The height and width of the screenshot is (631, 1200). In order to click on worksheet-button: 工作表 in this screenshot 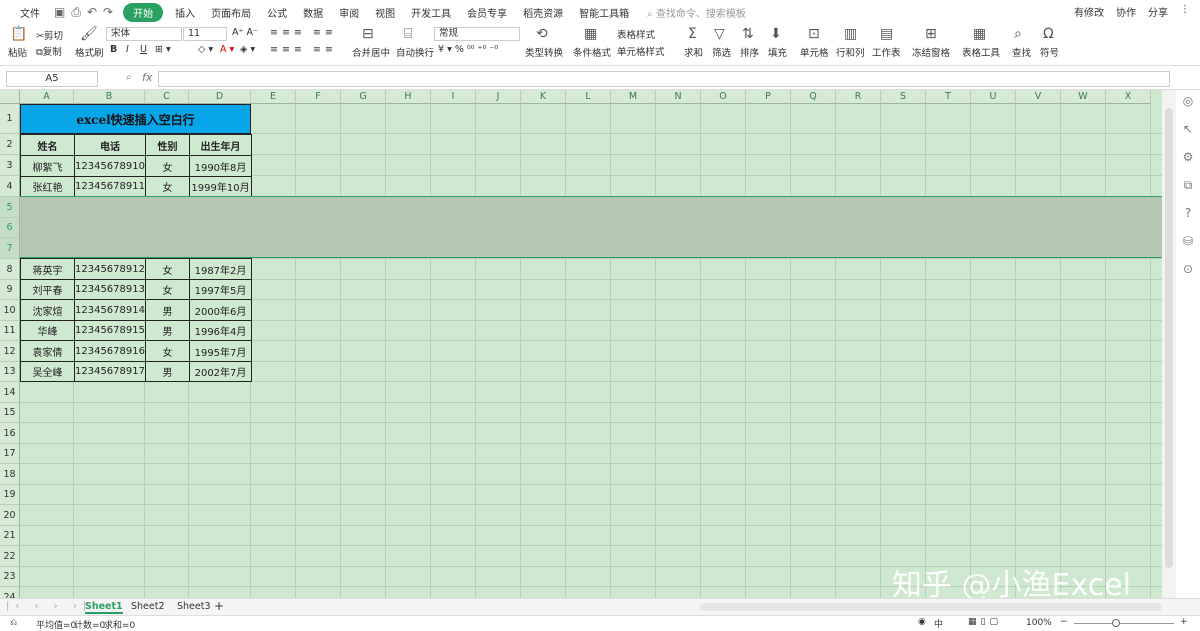, I will do `click(886, 52)`.